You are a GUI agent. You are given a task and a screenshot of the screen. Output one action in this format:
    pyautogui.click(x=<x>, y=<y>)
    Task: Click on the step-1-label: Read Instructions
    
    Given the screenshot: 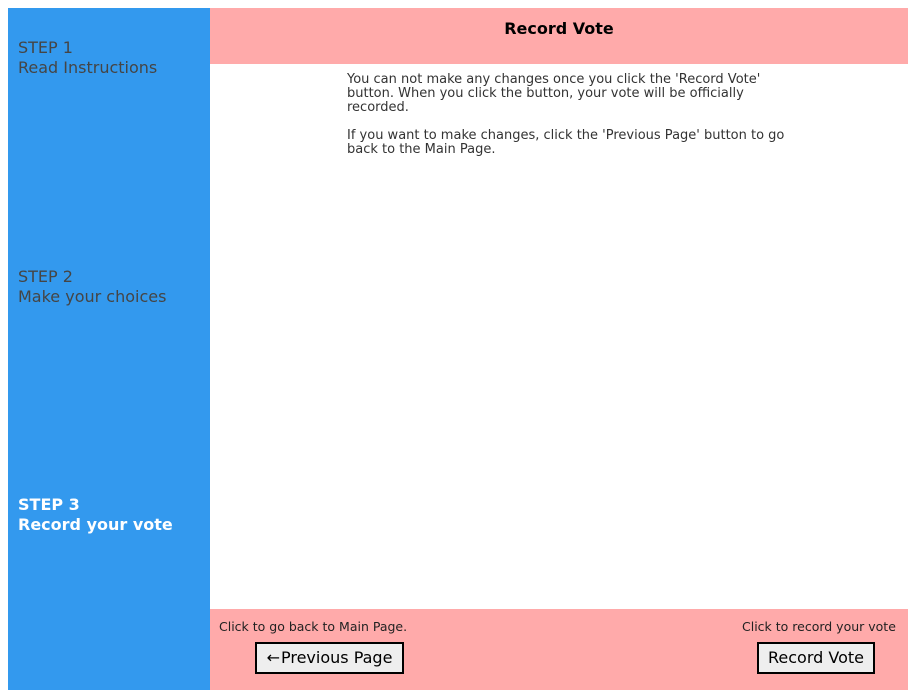 What is the action you would take?
    pyautogui.click(x=88, y=67)
    